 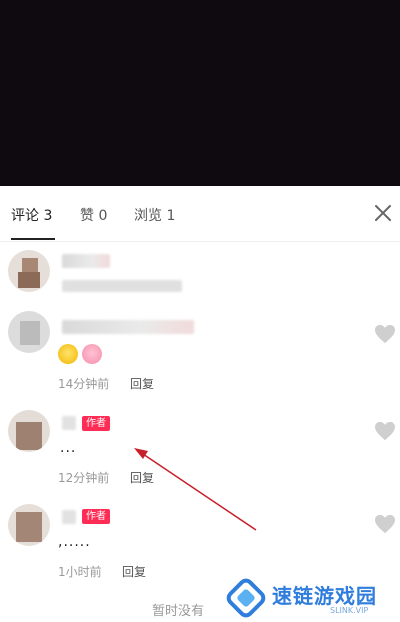 I want to click on watermark-brand: 速链游戏园, so click(x=324, y=596).